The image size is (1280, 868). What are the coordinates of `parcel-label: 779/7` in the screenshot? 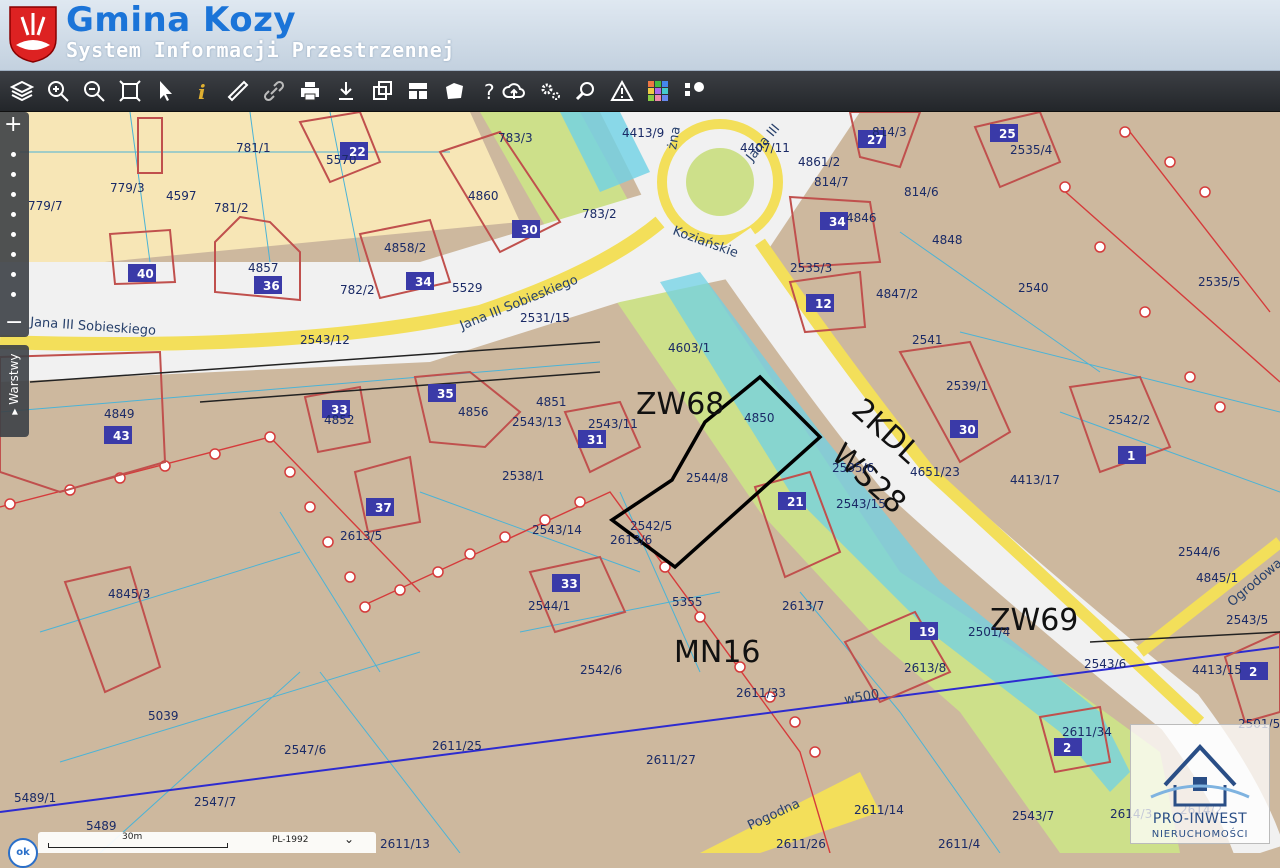 It's located at (45, 206).